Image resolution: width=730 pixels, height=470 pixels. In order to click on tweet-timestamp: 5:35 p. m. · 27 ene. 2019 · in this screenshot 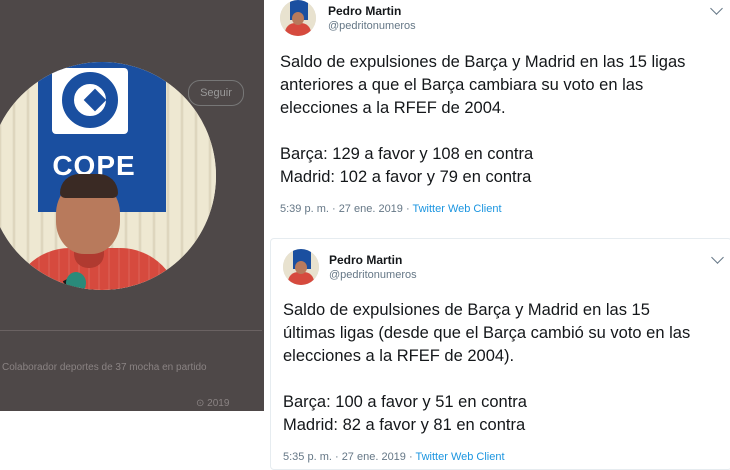, I will do `click(349, 457)`.